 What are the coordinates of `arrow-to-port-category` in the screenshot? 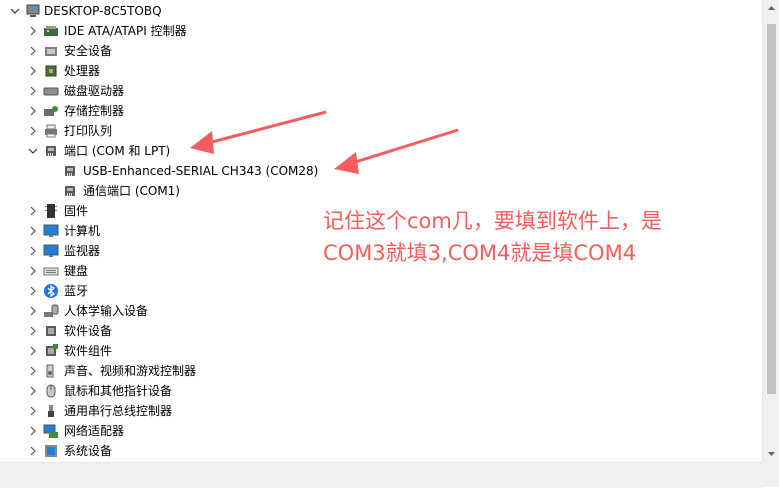 It's located at (258, 132).